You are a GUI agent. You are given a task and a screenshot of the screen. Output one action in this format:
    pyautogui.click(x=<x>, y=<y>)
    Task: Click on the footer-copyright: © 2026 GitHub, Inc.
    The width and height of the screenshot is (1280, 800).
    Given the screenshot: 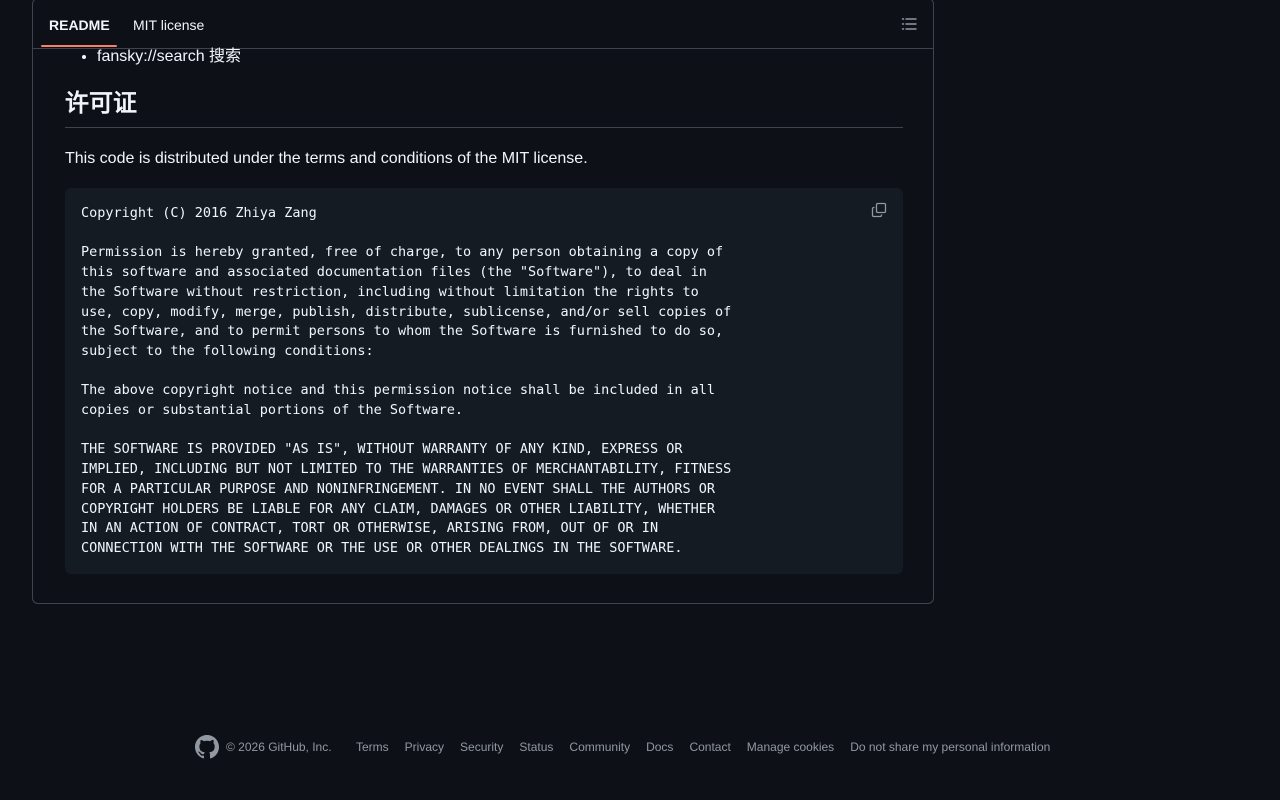 What is the action you would take?
    pyautogui.click(x=279, y=747)
    